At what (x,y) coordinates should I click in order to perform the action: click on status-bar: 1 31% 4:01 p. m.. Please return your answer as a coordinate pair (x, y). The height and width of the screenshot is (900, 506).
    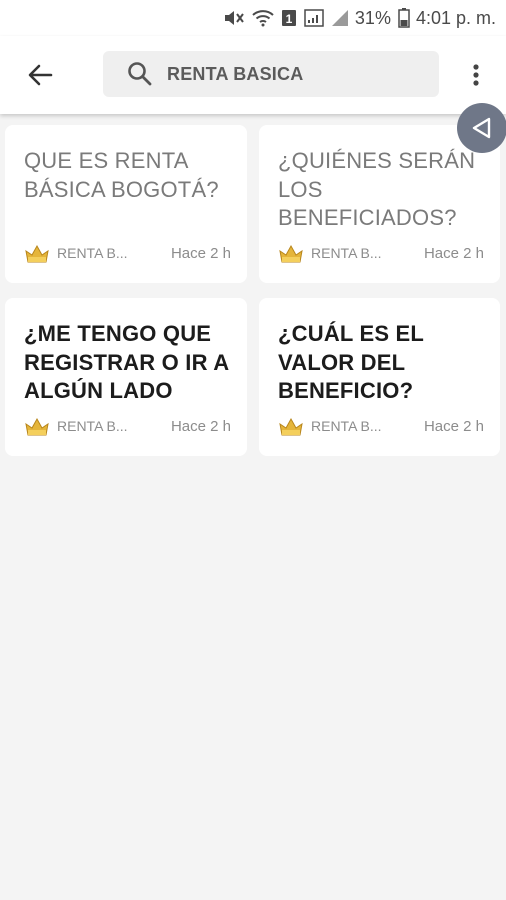
    Looking at the image, I should click on (253, 18).